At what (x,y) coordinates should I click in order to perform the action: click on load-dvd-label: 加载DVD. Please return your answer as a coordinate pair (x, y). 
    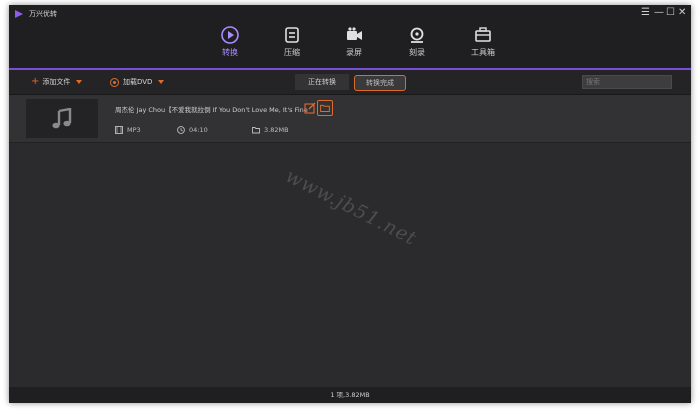
    Looking at the image, I should click on (138, 82).